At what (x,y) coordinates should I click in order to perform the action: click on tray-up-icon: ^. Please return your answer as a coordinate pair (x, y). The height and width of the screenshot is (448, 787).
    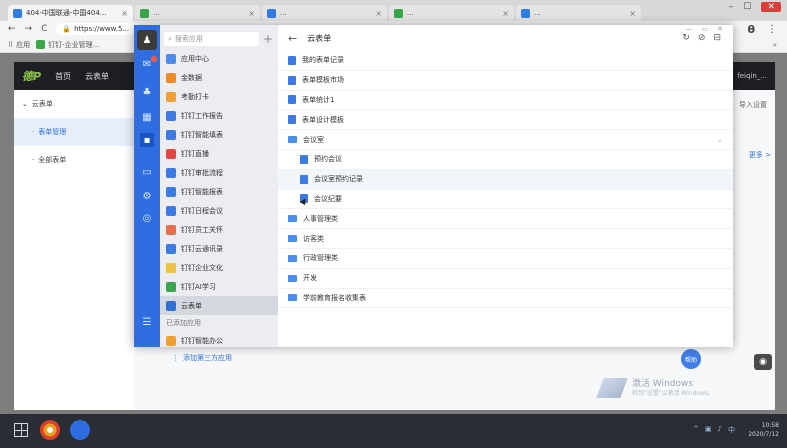
    Looking at the image, I should click on (696, 430).